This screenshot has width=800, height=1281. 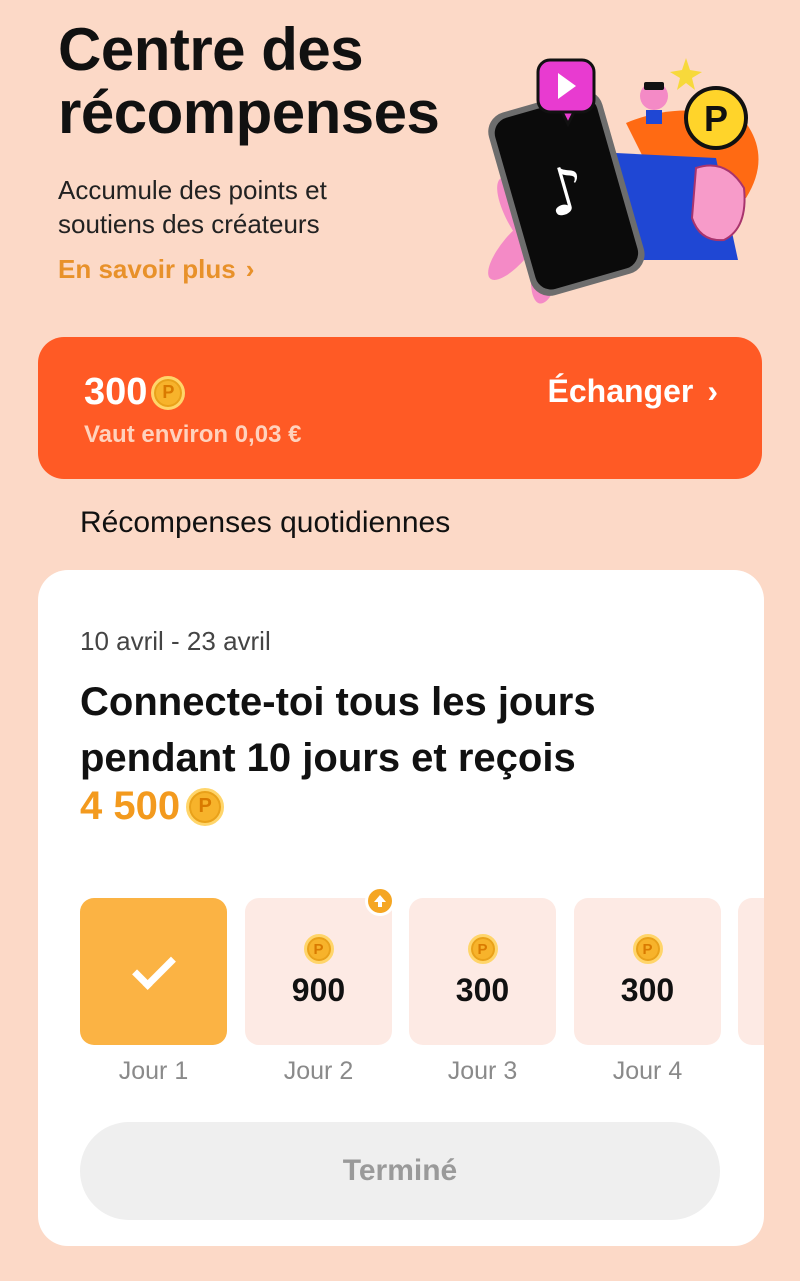 I want to click on points-balance-banner: 300 P Vaut environ 0,03 € Échanger ›, so click(x=400, y=408).